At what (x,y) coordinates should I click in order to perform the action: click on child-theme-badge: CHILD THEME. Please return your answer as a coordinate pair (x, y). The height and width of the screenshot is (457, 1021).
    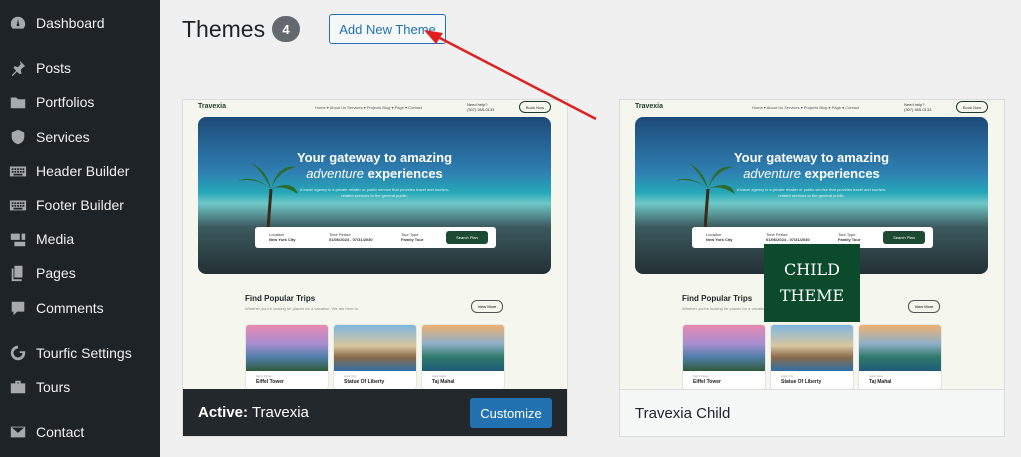
    Looking at the image, I should click on (812, 283).